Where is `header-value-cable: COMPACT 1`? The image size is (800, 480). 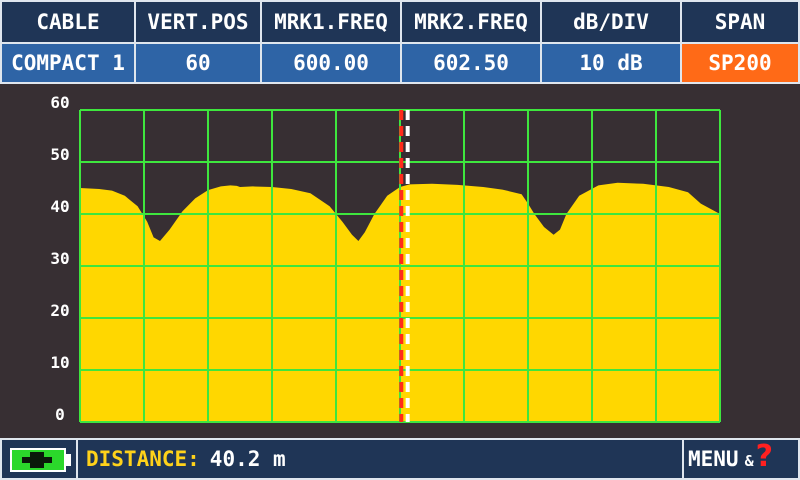 header-value-cable: COMPACT 1 is located at coordinates (68, 63).